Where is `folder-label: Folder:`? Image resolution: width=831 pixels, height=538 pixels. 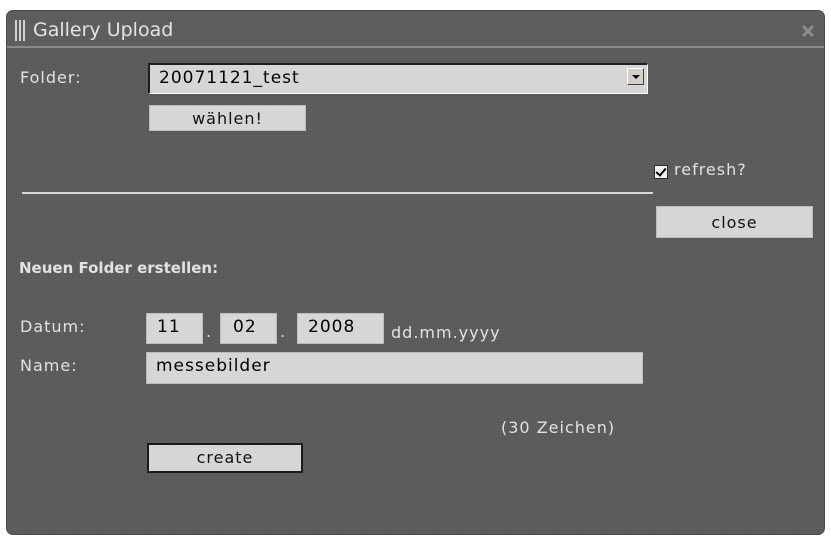
folder-label: Folder: is located at coordinates (51, 77).